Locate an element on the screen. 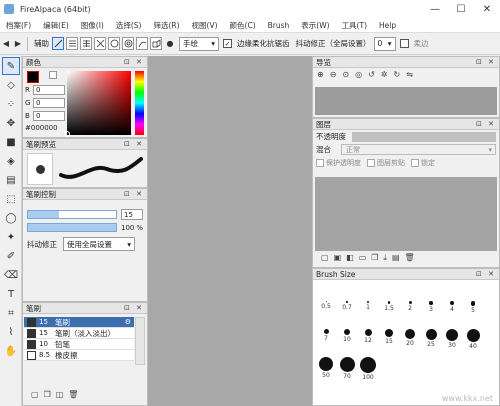 The height and width of the screenshot is (406, 500). foreground-color-swatch is located at coordinates (33, 77).